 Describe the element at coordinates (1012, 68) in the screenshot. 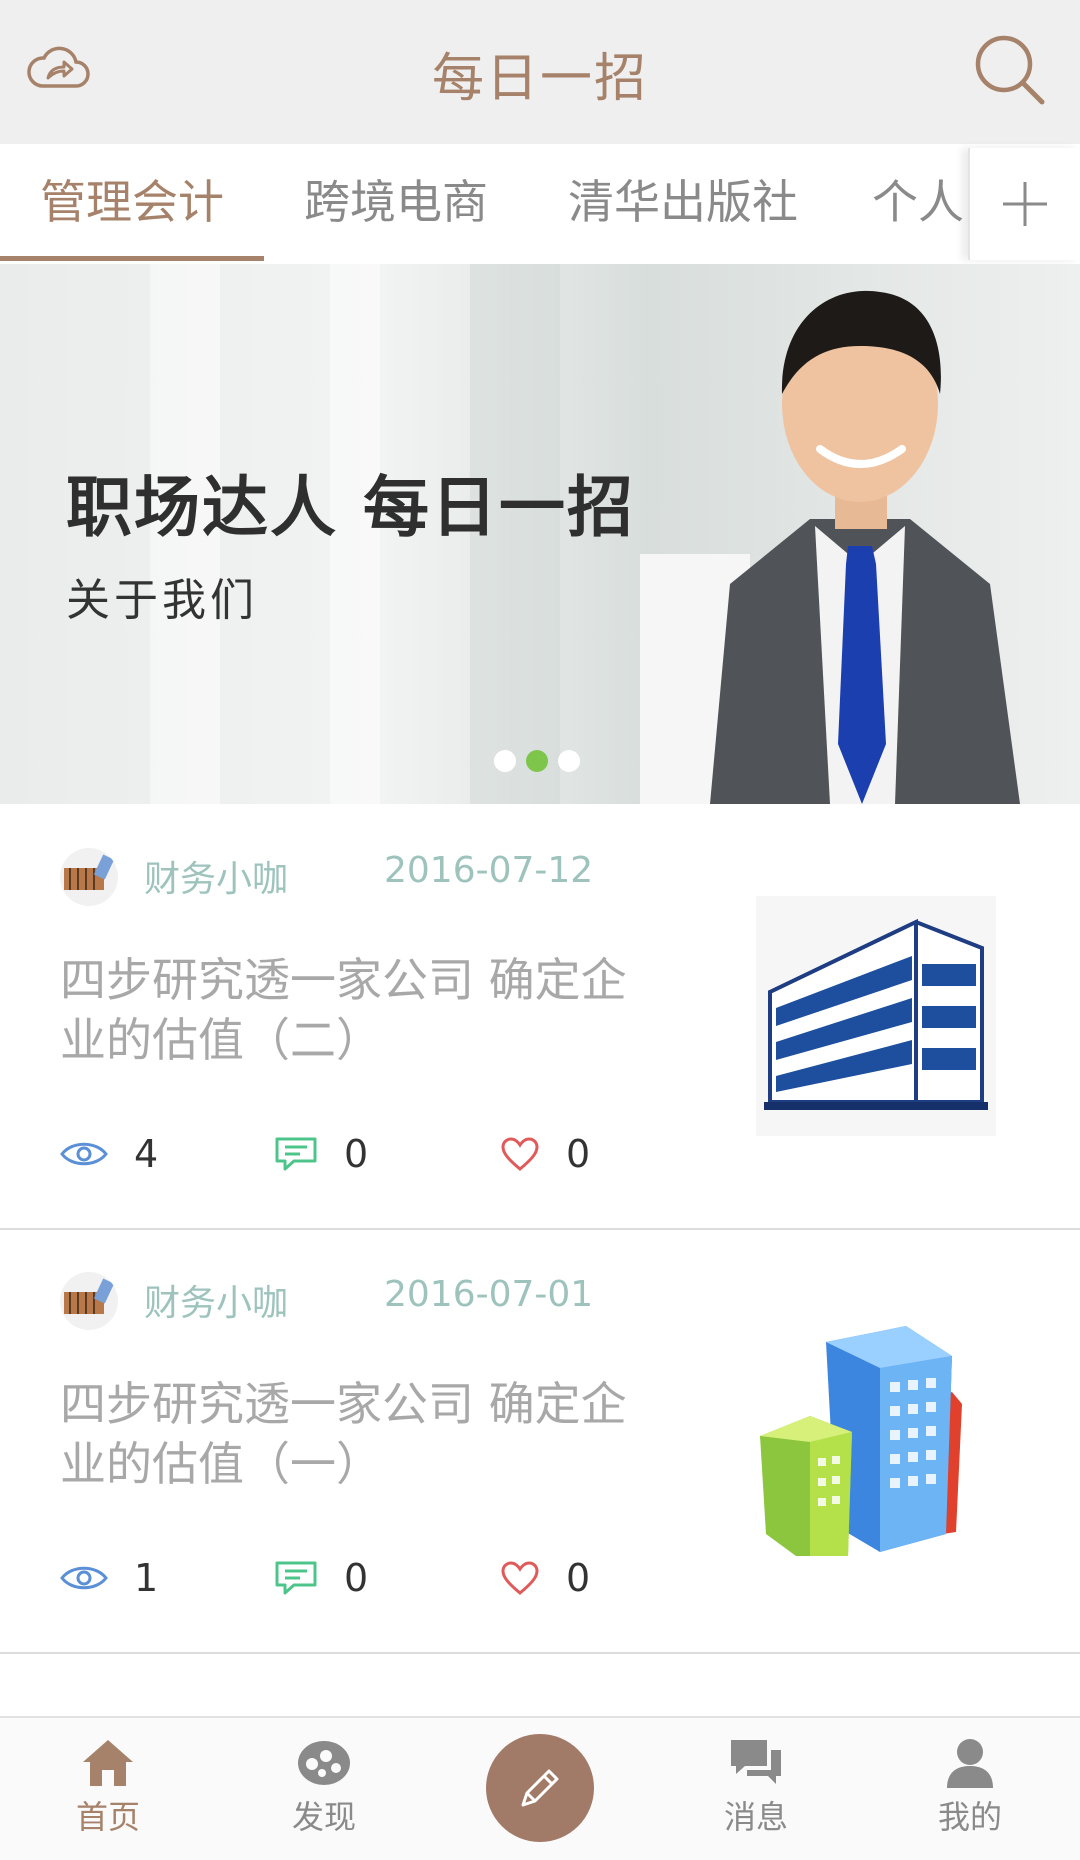

I see `search-icon` at that location.